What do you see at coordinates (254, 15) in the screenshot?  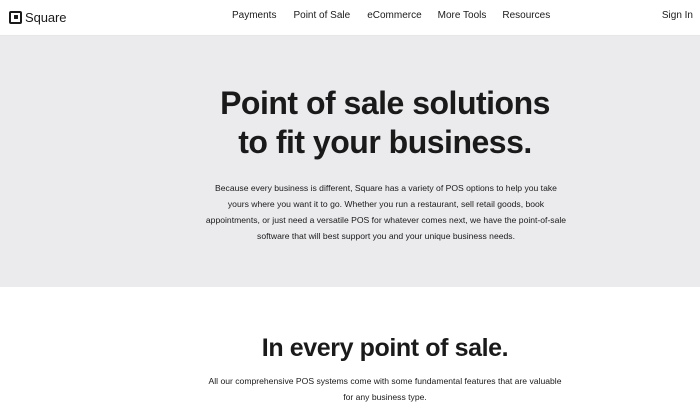 I see `nav-item-payments: Payments` at bounding box center [254, 15].